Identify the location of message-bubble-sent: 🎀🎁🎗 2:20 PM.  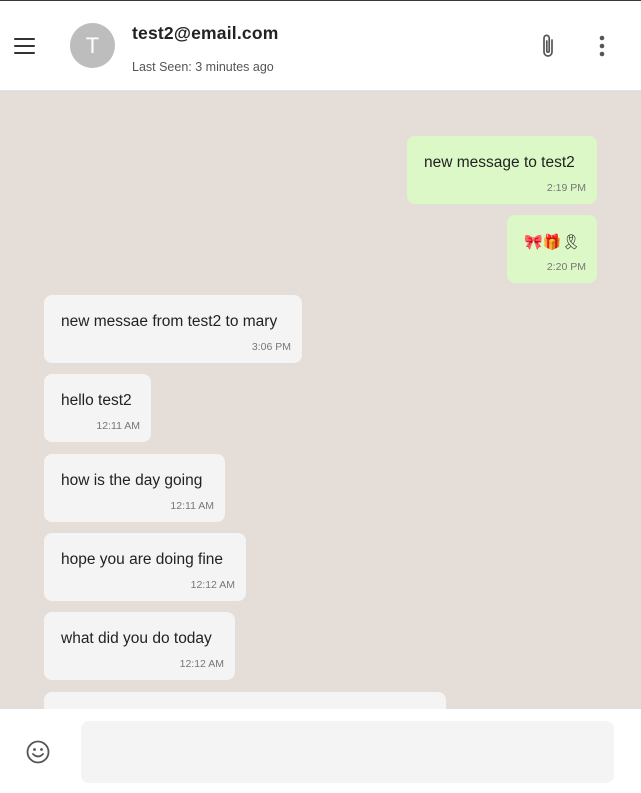
(552, 249).